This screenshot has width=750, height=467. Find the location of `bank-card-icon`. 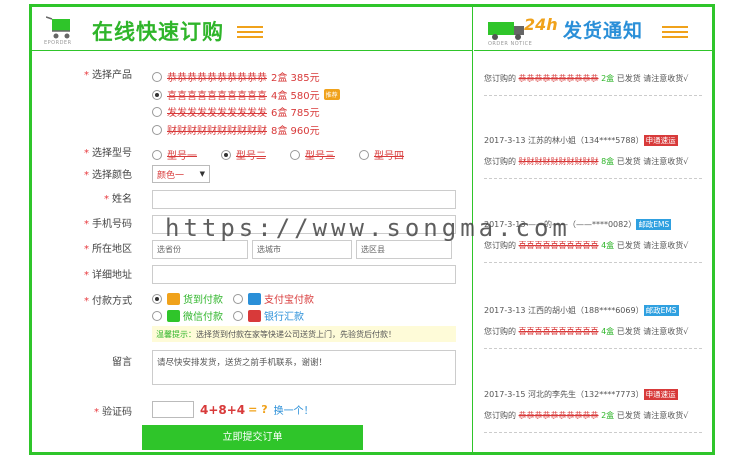

bank-card-icon is located at coordinates (254, 315).